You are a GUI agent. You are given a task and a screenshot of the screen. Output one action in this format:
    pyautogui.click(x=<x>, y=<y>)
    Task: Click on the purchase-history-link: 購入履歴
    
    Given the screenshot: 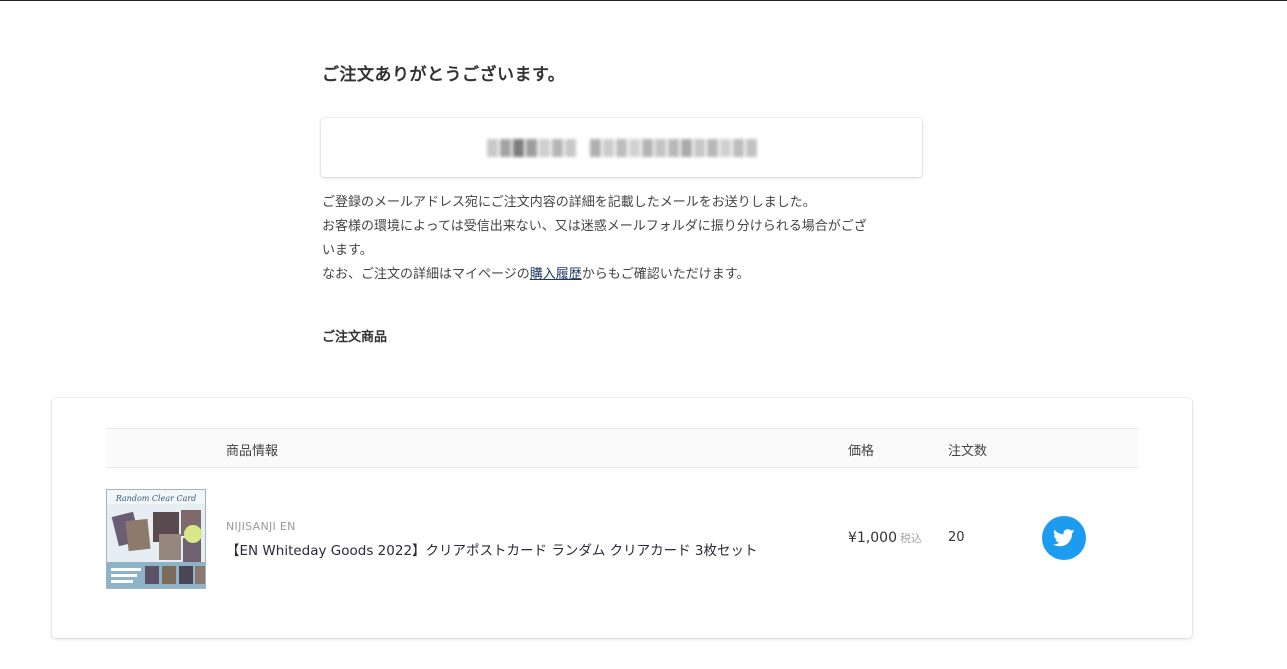 What is the action you would take?
    pyautogui.click(x=556, y=274)
    